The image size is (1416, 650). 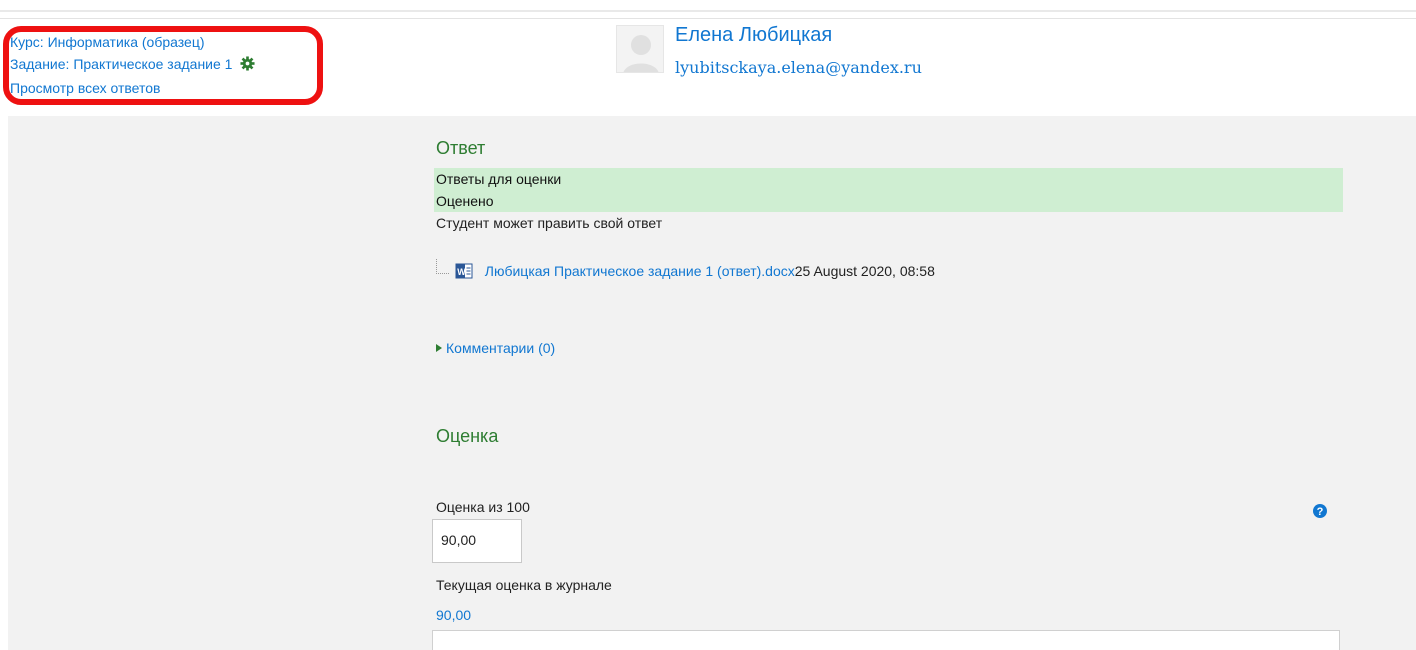 I want to click on assignment-link: Задание: Практическое задание 1, so click(x=121, y=64).